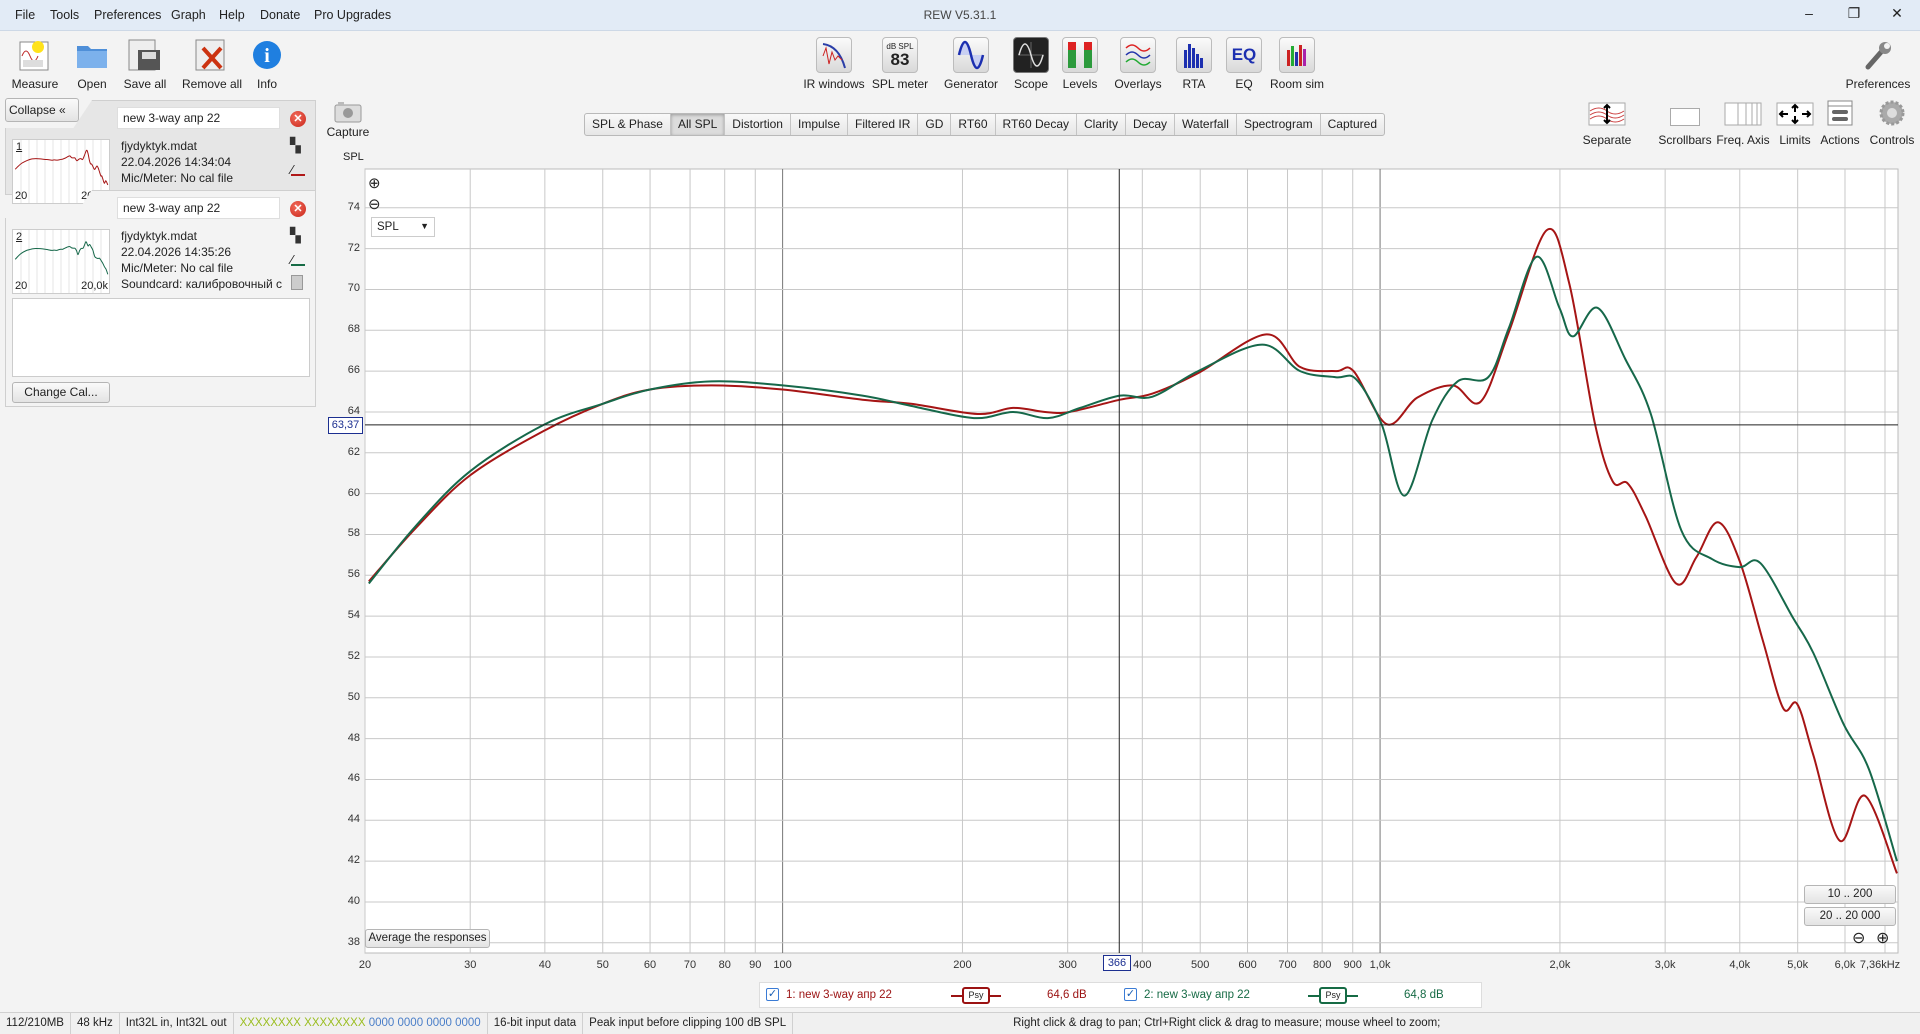 The width and height of the screenshot is (1920, 1034). What do you see at coordinates (544, 965) in the screenshot?
I see `x-tick-label: 40` at bounding box center [544, 965].